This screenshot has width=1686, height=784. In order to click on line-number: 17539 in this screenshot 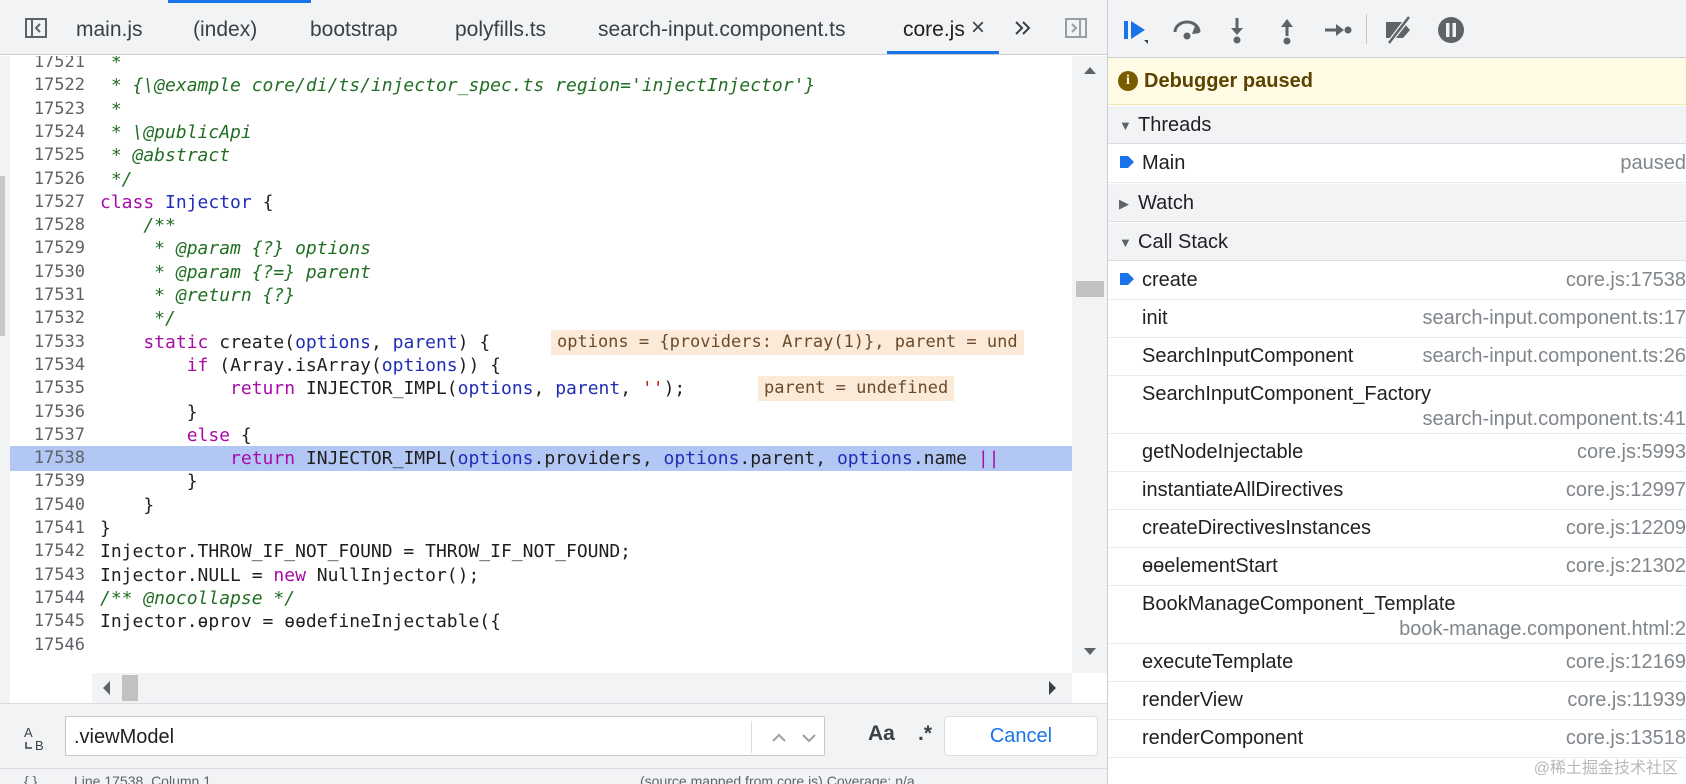, I will do `click(47, 481)`.